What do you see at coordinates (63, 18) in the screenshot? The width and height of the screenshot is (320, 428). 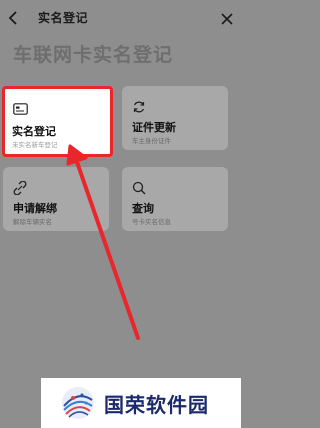 I see `nav-title: 实名登记` at bounding box center [63, 18].